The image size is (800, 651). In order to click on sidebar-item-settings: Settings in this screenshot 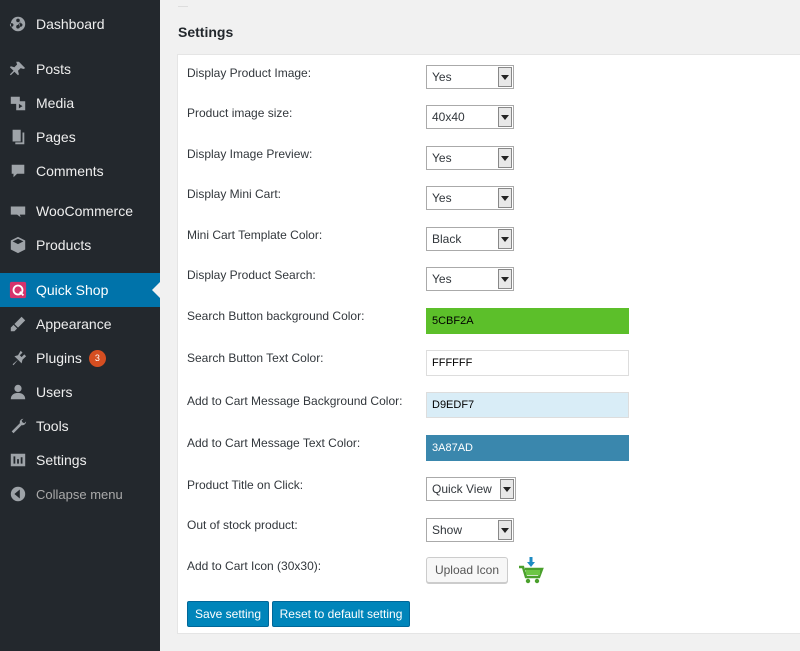, I will do `click(80, 460)`.